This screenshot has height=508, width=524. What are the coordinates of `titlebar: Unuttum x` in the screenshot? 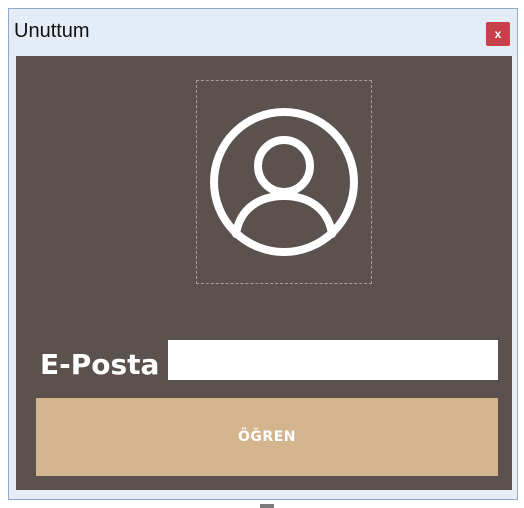 It's located at (263, 33).